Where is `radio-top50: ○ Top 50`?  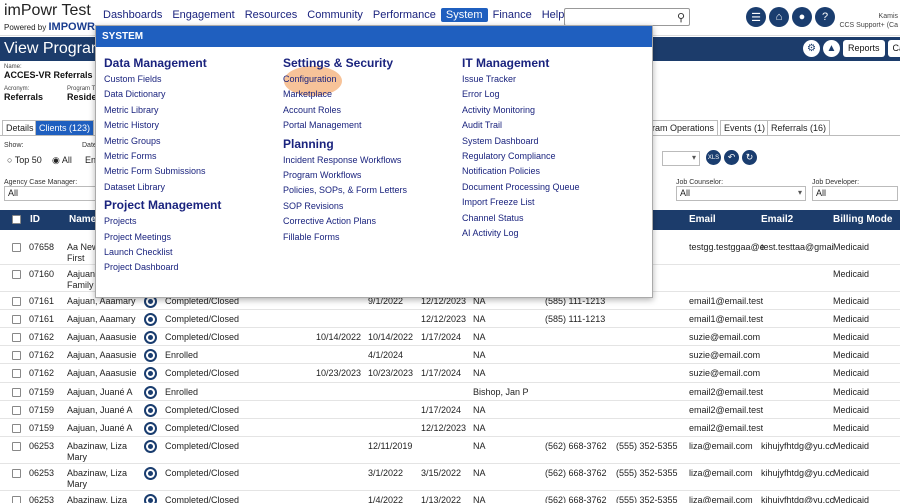 radio-top50: ○ Top 50 is located at coordinates (24, 160).